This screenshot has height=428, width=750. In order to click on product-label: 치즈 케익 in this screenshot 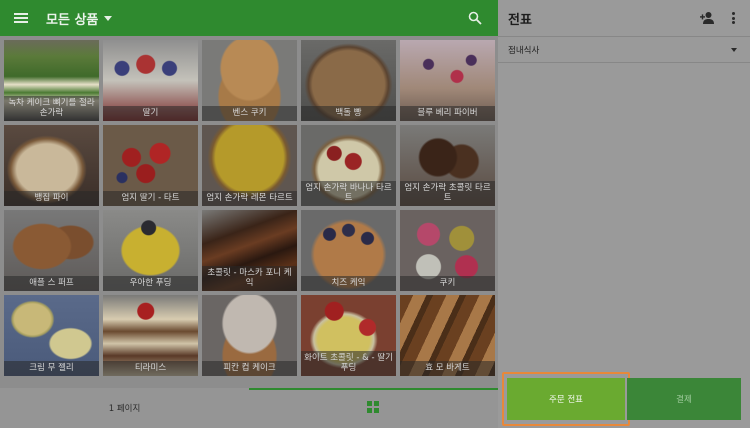, I will do `click(348, 283)`.